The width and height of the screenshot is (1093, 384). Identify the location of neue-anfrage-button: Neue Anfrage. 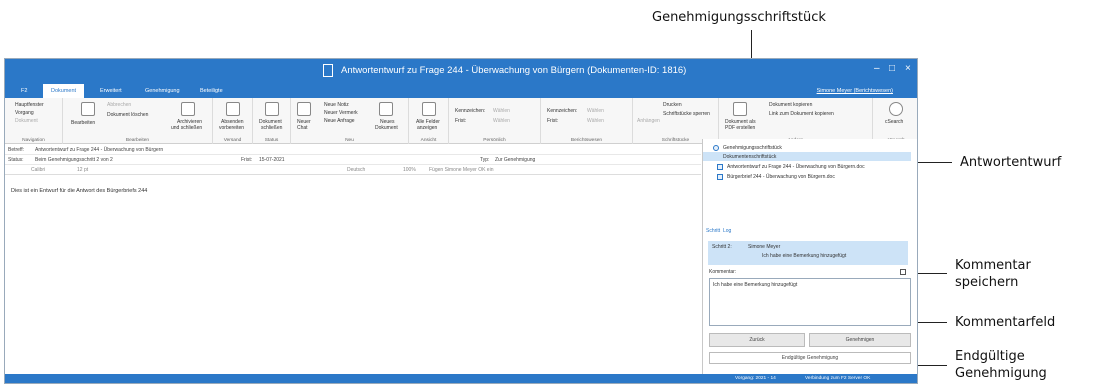
(339, 121).